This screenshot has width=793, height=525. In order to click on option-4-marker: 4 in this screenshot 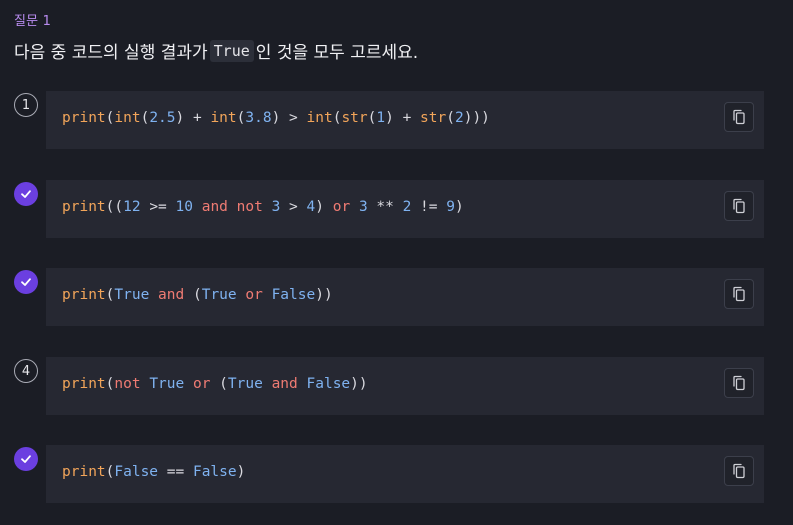, I will do `click(26, 371)`.